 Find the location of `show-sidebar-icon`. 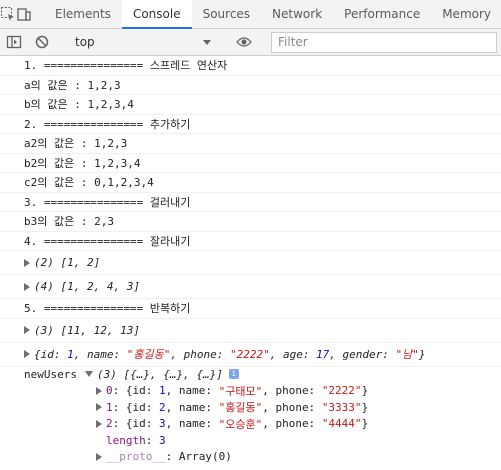

show-sidebar-icon is located at coordinates (14, 42).